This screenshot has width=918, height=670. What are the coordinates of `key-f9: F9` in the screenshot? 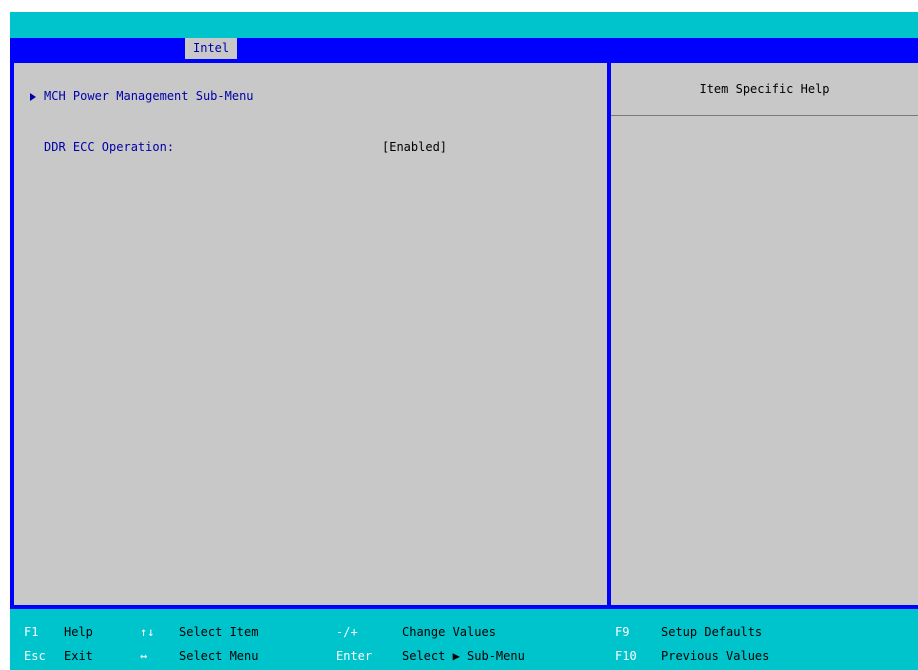 It's located at (622, 632).